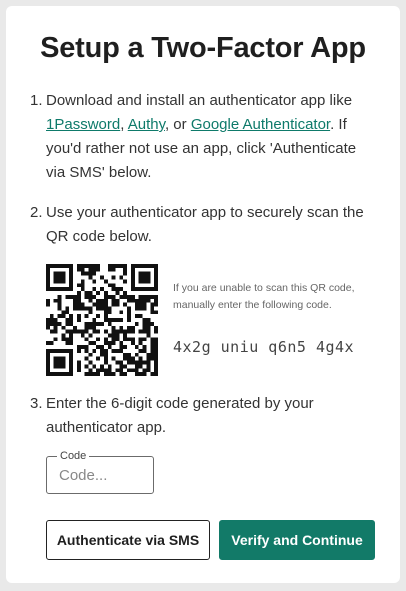 The width and height of the screenshot is (406, 591). Describe the element at coordinates (260, 124) in the screenshot. I see `link-google-authenticator: Google Authenticator` at that location.